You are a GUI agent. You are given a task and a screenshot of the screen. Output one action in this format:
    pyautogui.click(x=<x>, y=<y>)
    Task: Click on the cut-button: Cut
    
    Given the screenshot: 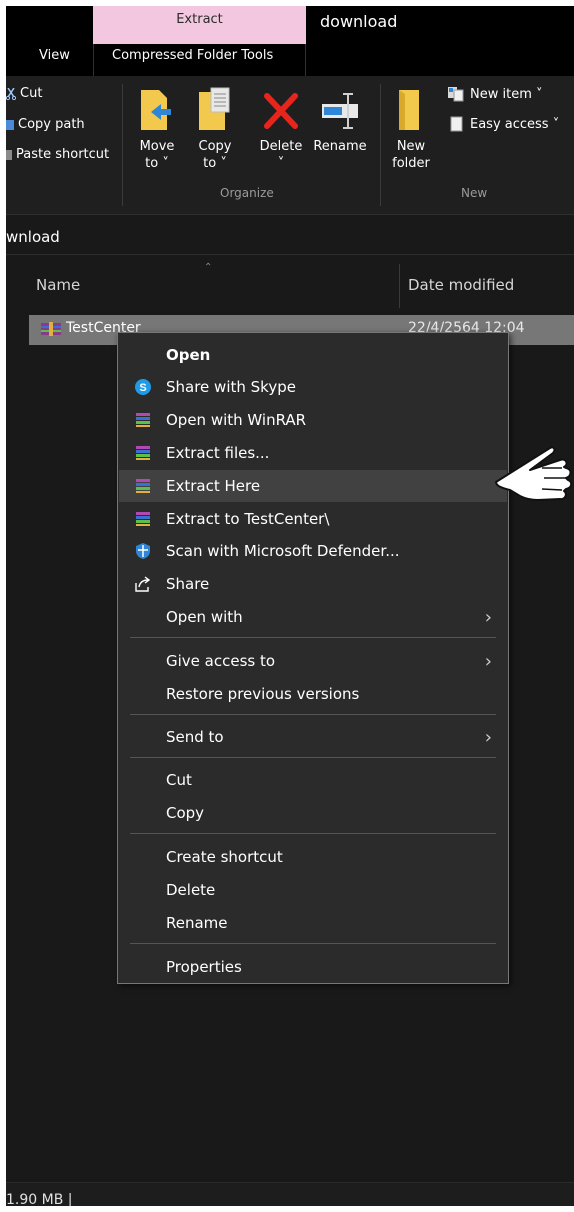 What is the action you would take?
    pyautogui.click(x=24, y=93)
    